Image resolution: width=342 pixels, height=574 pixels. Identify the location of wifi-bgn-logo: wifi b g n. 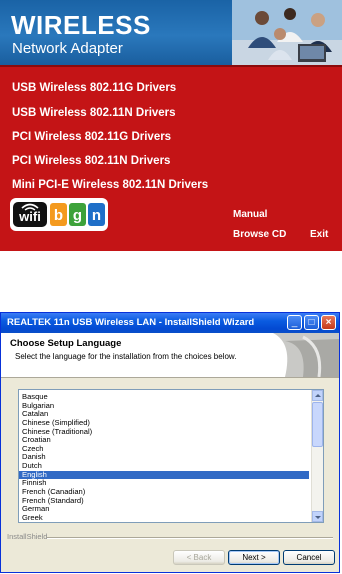
(59, 214).